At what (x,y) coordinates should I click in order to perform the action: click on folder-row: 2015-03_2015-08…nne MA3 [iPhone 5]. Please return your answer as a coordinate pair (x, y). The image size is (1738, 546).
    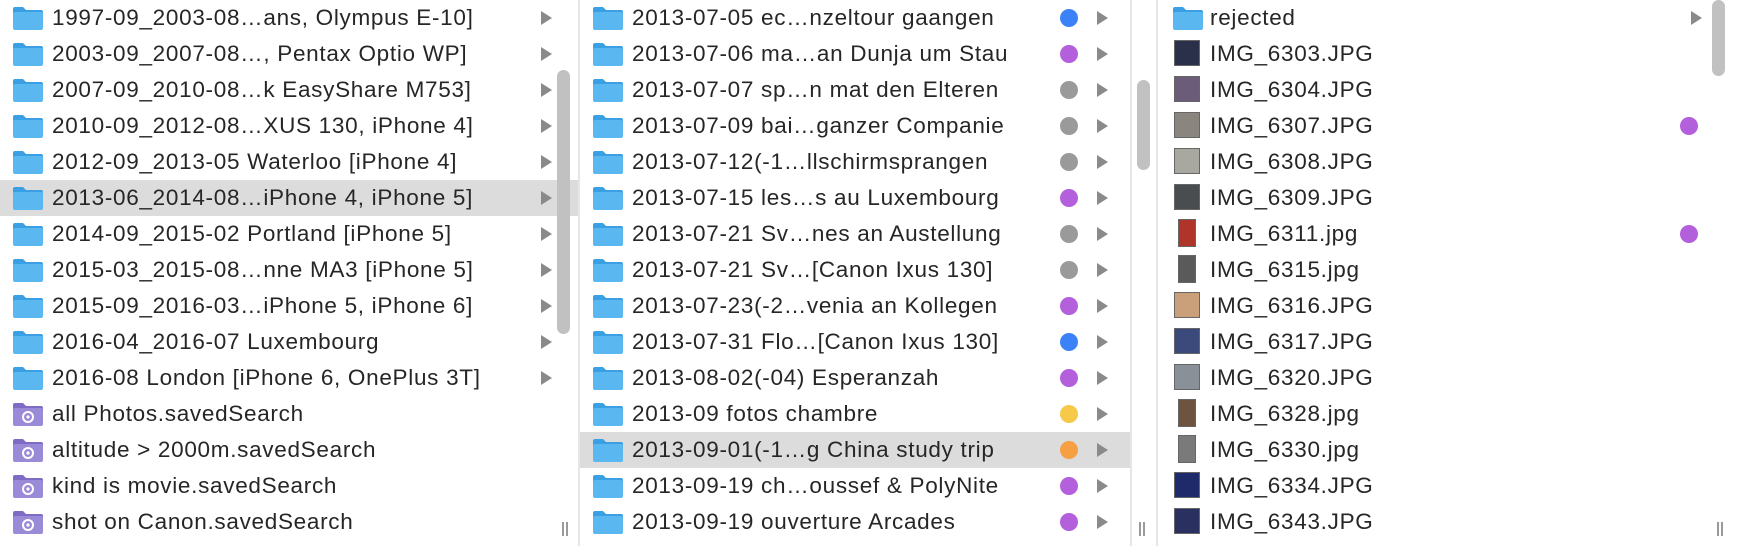
    Looking at the image, I should click on (289, 270).